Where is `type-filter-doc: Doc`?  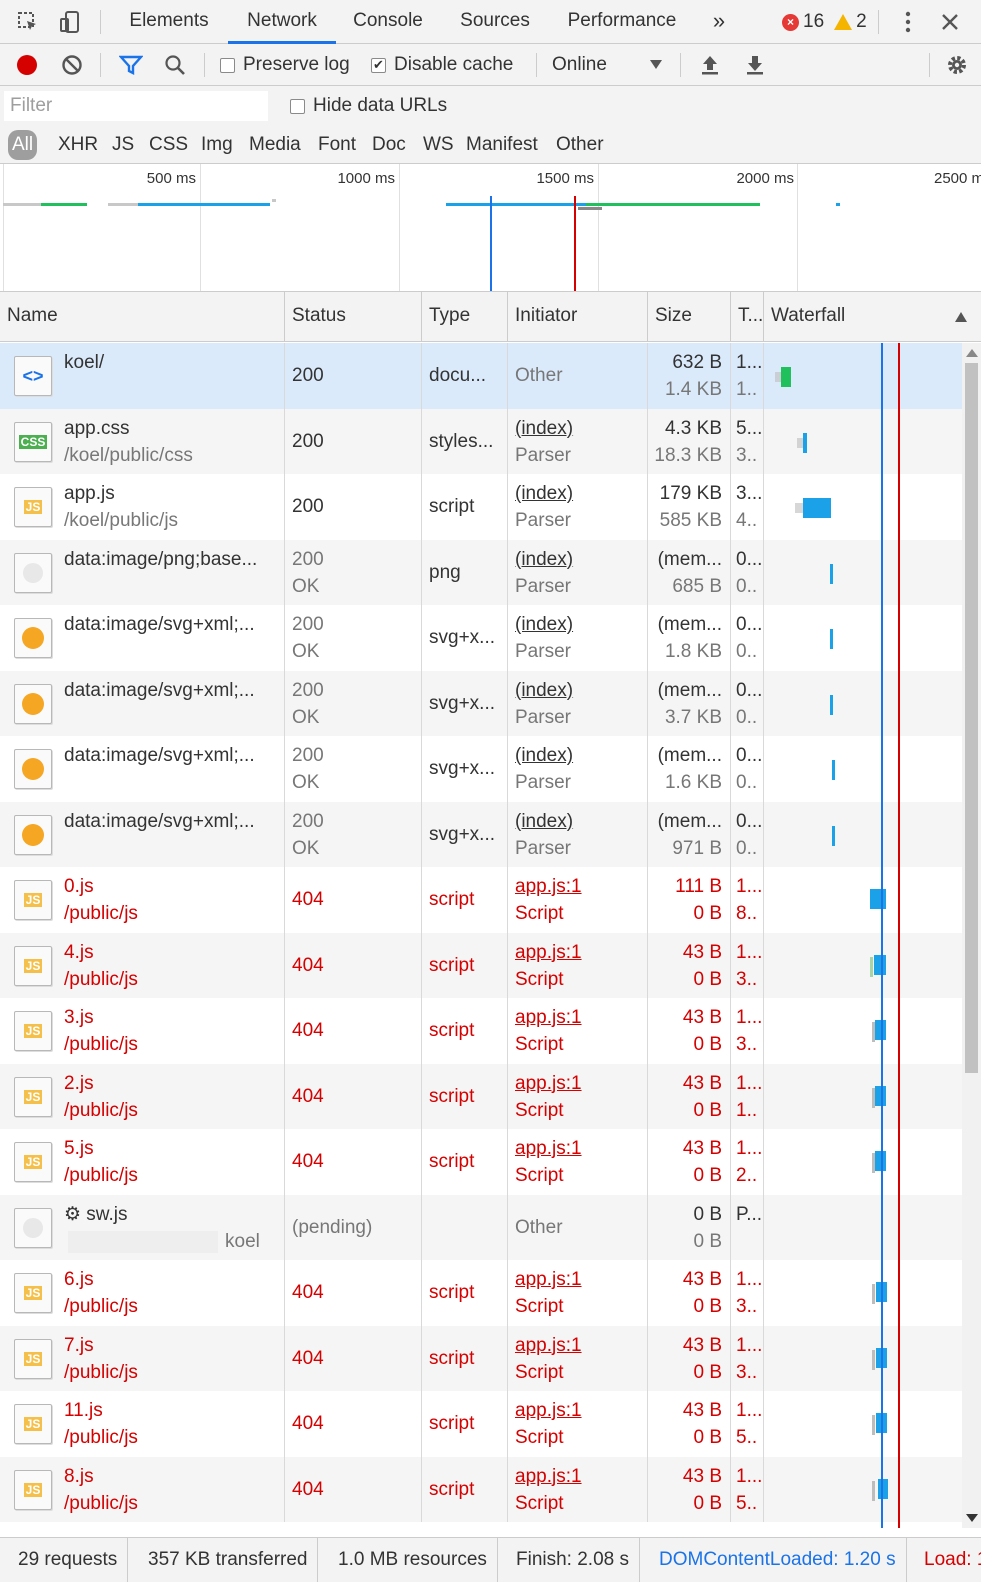
type-filter-doc: Doc is located at coordinates (389, 145).